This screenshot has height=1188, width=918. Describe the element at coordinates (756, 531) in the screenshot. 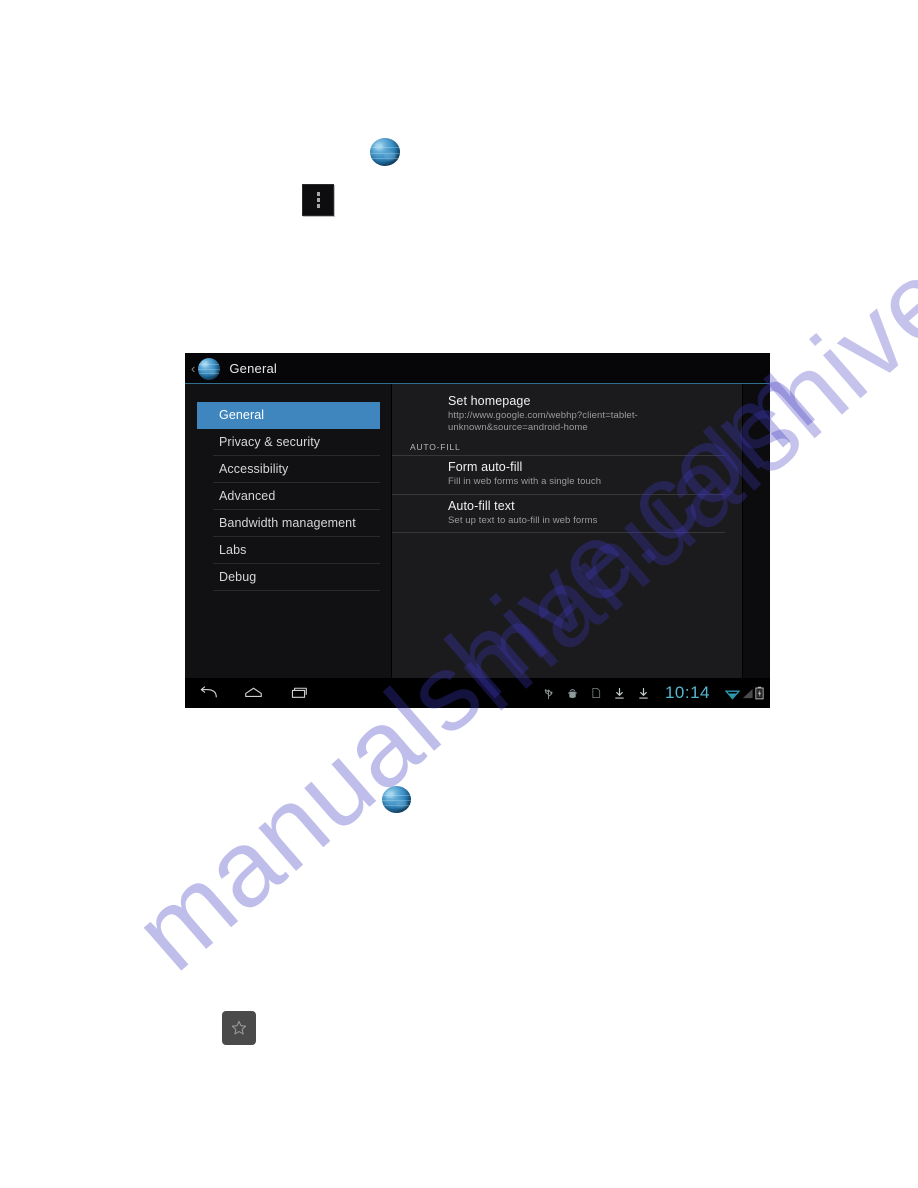

I see `content-right-rail` at that location.